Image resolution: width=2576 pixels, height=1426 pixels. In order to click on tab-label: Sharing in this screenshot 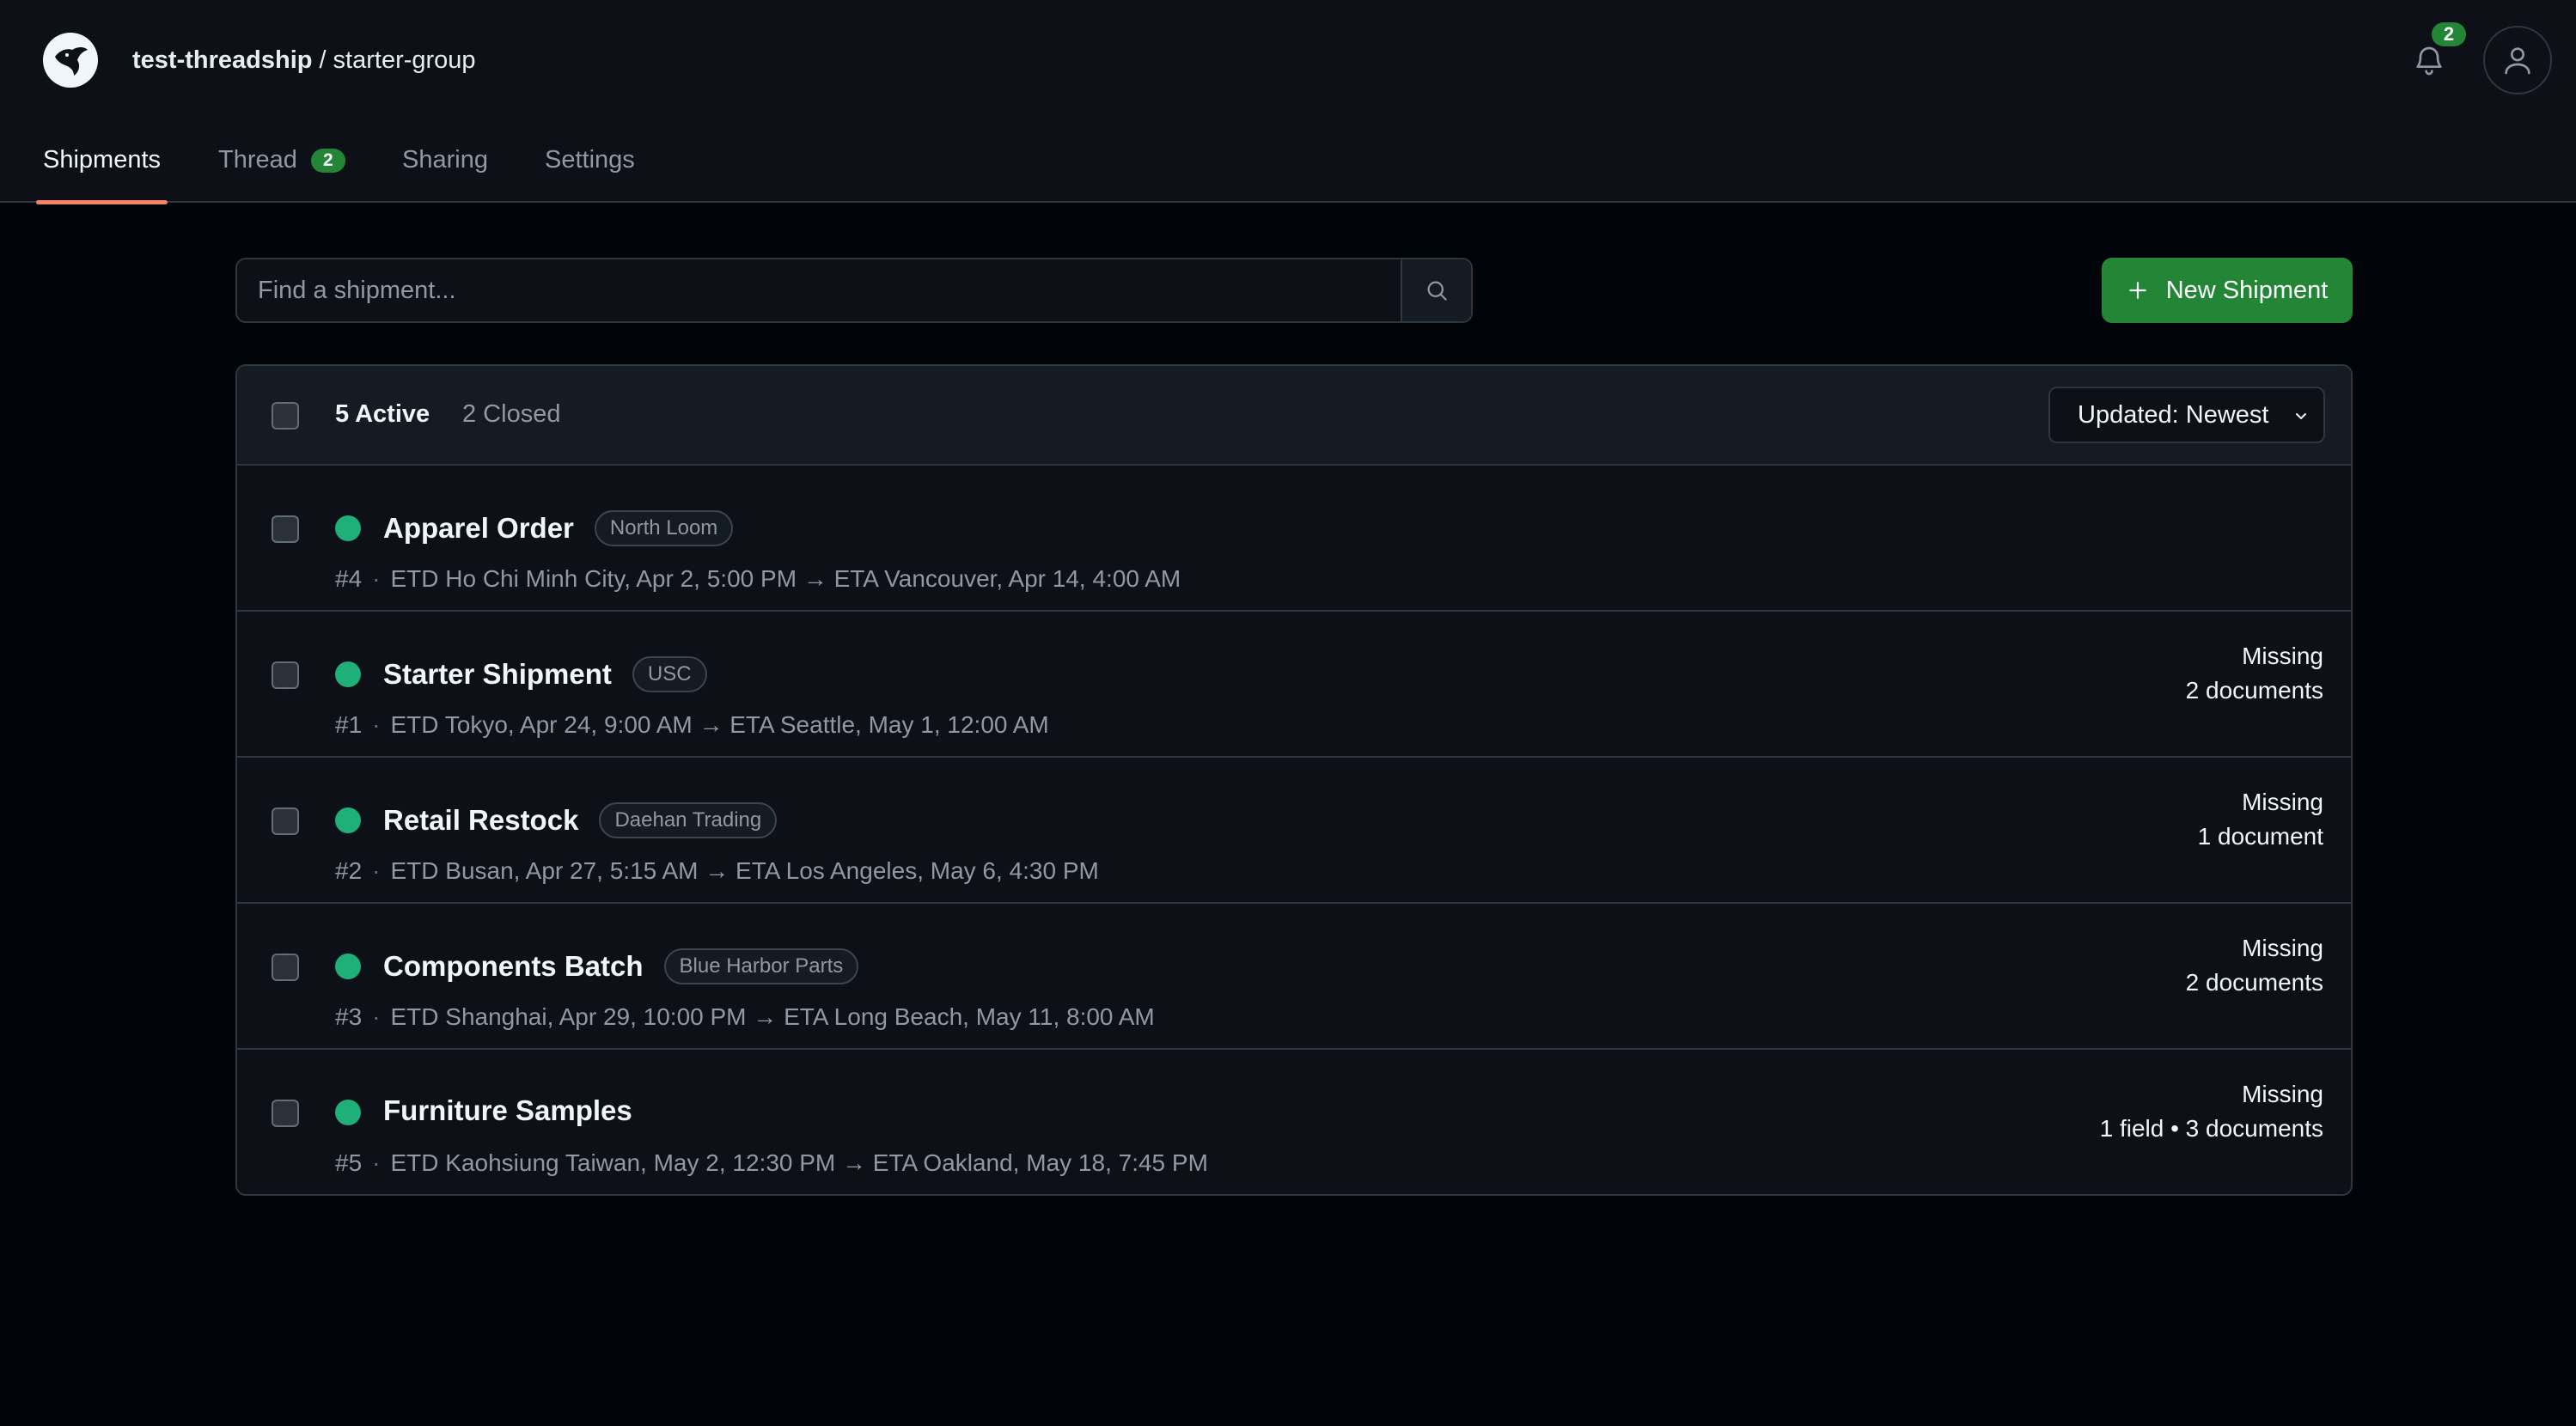, I will do `click(445, 160)`.